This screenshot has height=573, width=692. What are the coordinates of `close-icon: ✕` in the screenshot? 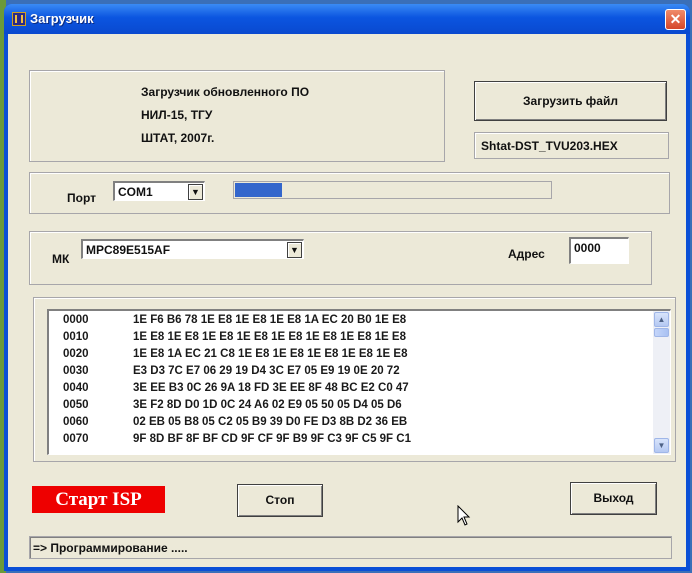 It's located at (675, 19).